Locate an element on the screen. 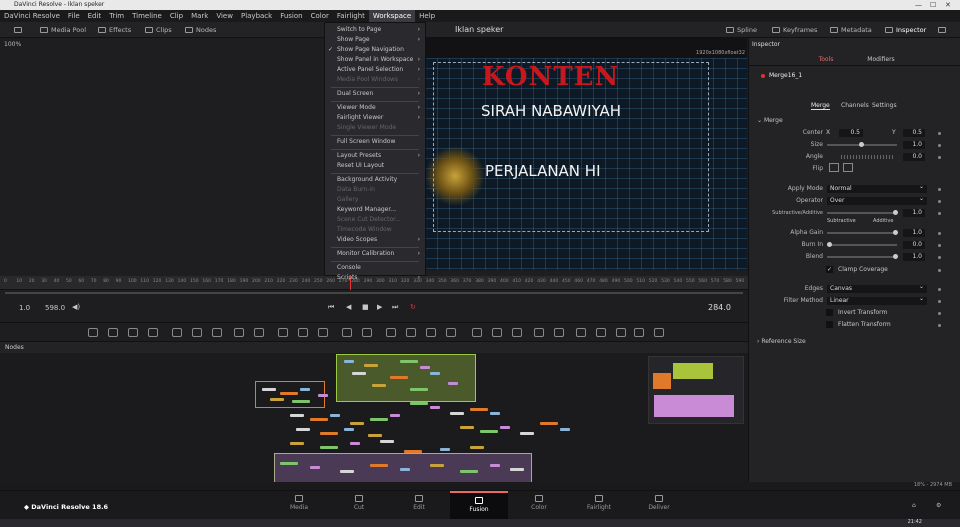 The width and height of the screenshot is (960, 527). node-navigator is located at coordinates (696, 390).